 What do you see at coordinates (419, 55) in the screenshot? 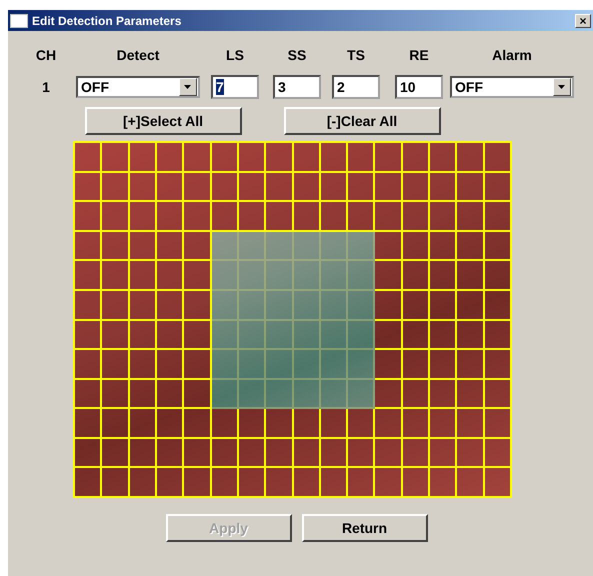
I see `column-header: RE` at bounding box center [419, 55].